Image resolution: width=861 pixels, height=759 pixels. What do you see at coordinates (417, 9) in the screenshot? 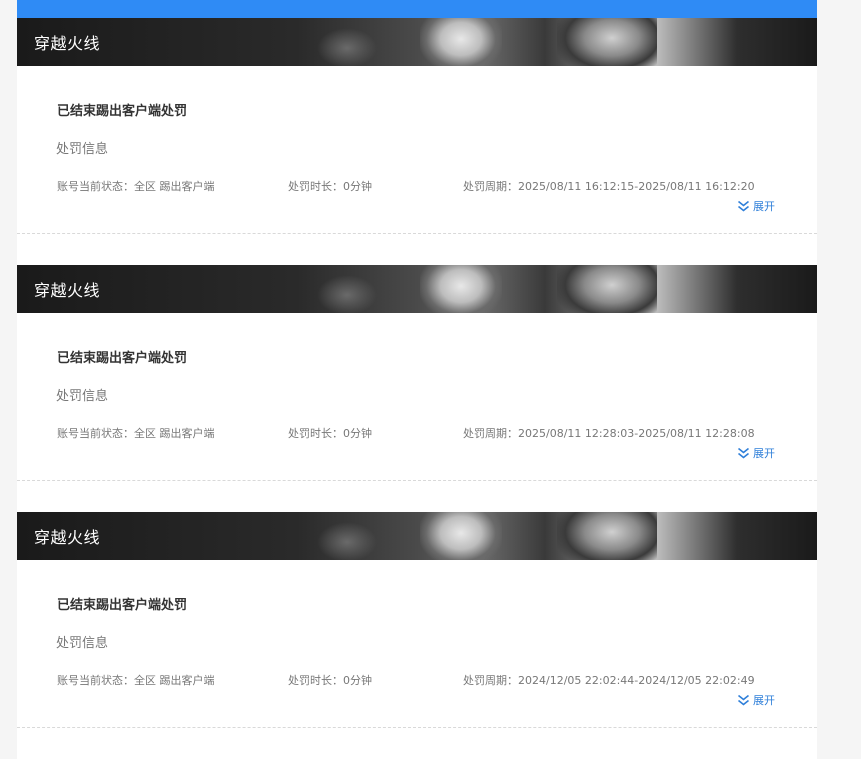
I see `top-accent-bar` at bounding box center [417, 9].